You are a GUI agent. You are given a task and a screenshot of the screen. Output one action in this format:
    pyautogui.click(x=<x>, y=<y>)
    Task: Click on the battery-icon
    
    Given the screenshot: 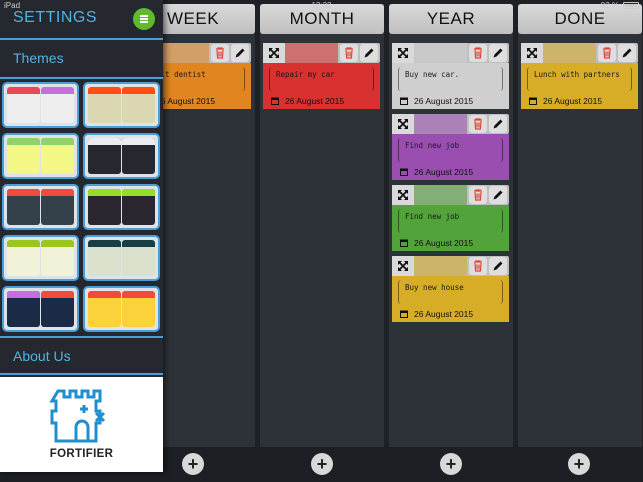 What is the action you would take?
    pyautogui.click(x=631, y=5)
    